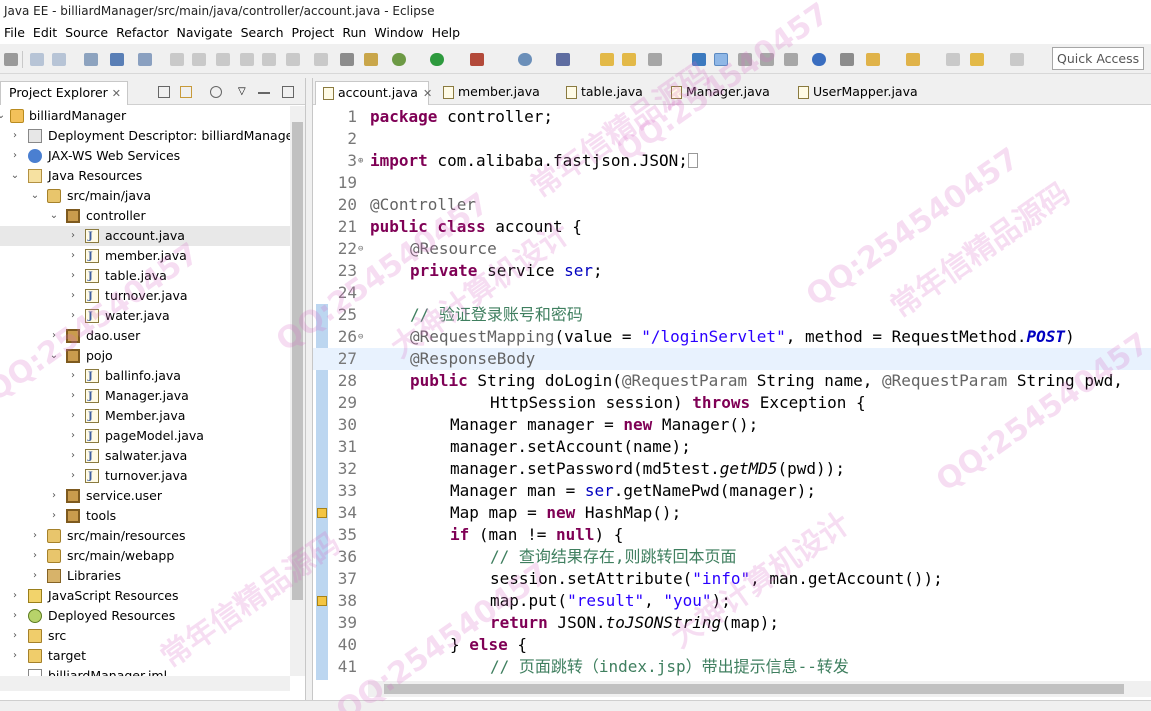  I want to click on tree-item: ⌄ src/main/java, so click(145, 196).